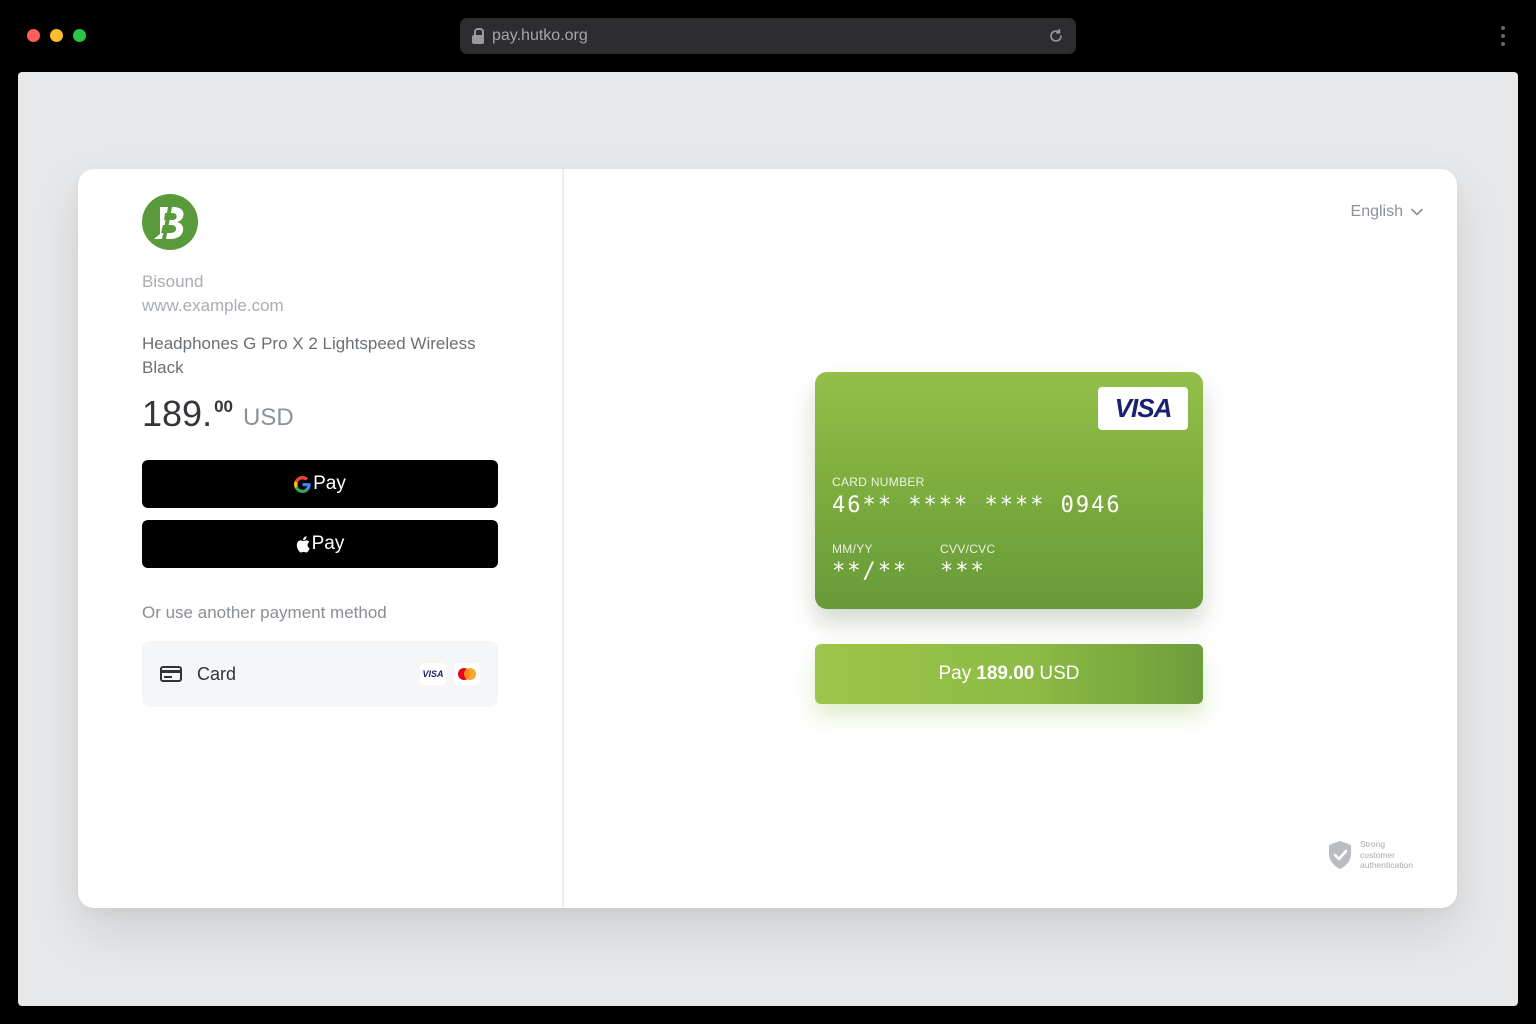  I want to click on cvv-field: ***, so click(963, 571).